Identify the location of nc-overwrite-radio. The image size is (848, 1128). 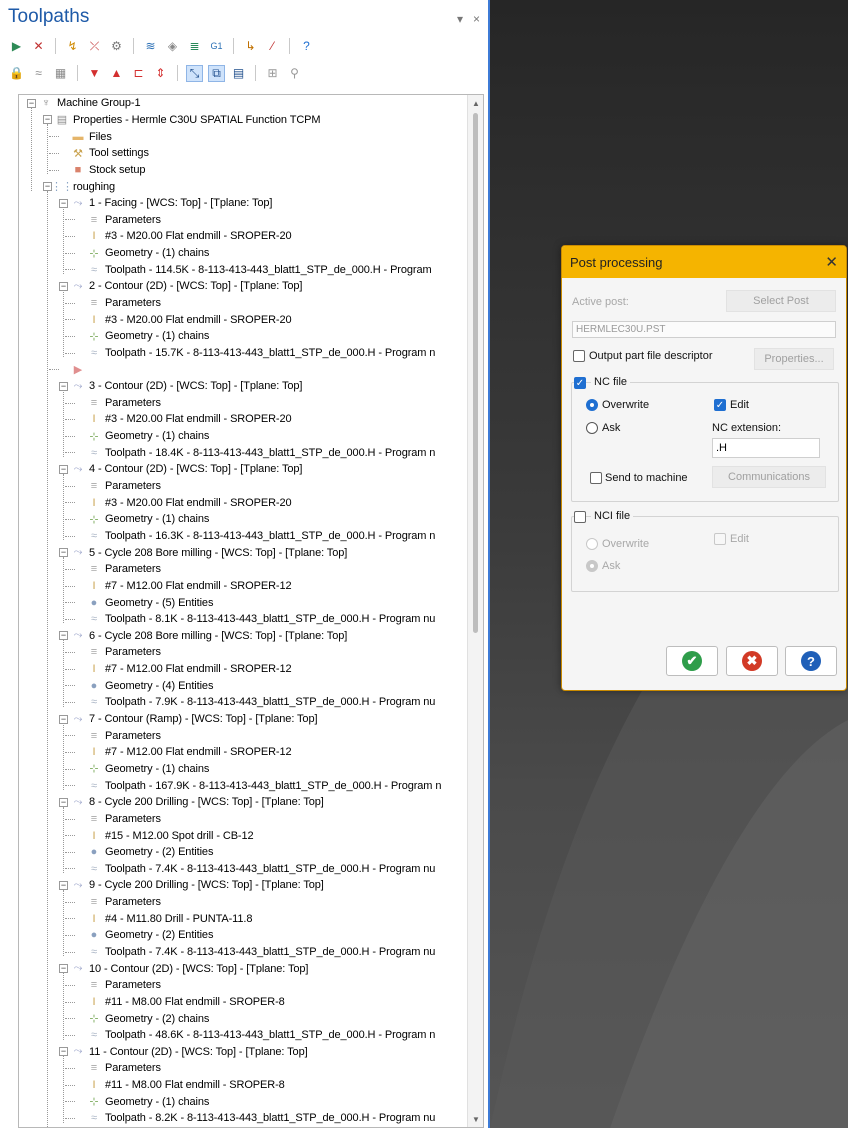
(592, 405).